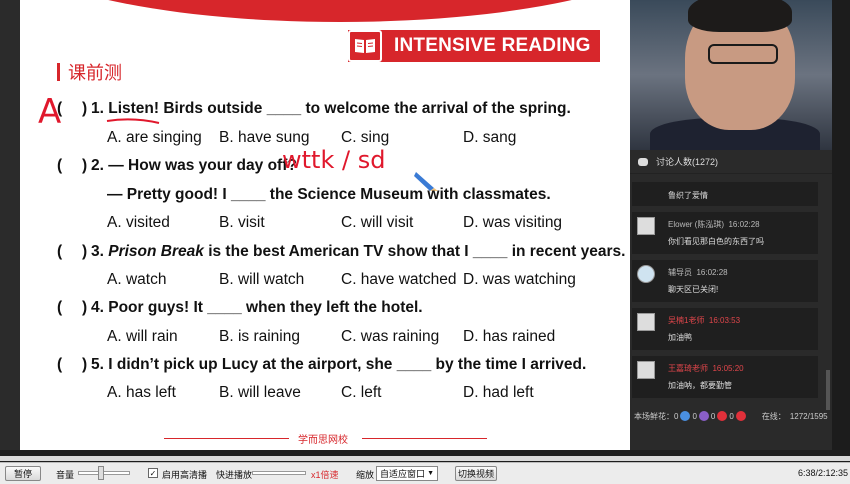 Image resolution: width=850 pixels, height=484 pixels. What do you see at coordinates (365, 137) in the screenshot?
I see `option-c: C. sing` at bounding box center [365, 137].